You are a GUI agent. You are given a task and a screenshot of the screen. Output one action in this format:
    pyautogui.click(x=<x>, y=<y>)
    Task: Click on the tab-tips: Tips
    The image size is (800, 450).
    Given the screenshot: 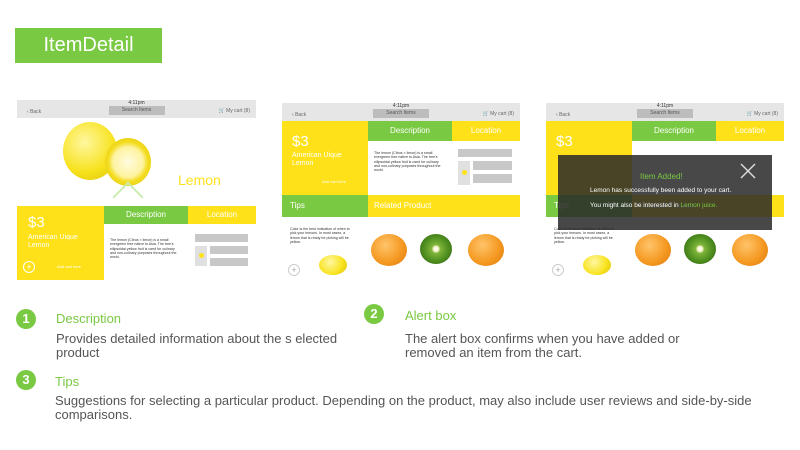 What is the action you would take?
    pyautogui.click(x=325, y=206)
    